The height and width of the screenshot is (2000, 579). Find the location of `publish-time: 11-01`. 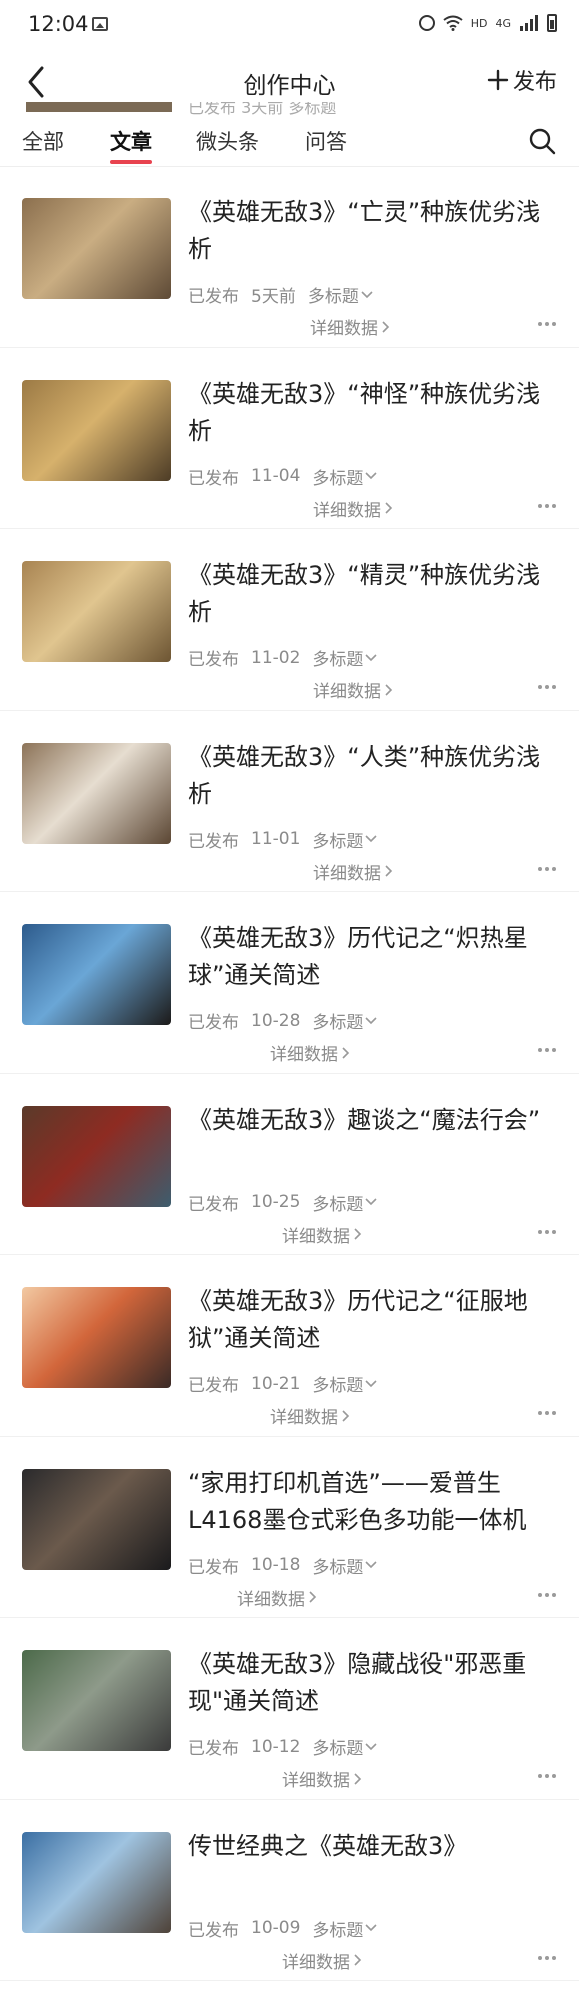

publish-time: 11-01 is located at coordinates (276, 839).